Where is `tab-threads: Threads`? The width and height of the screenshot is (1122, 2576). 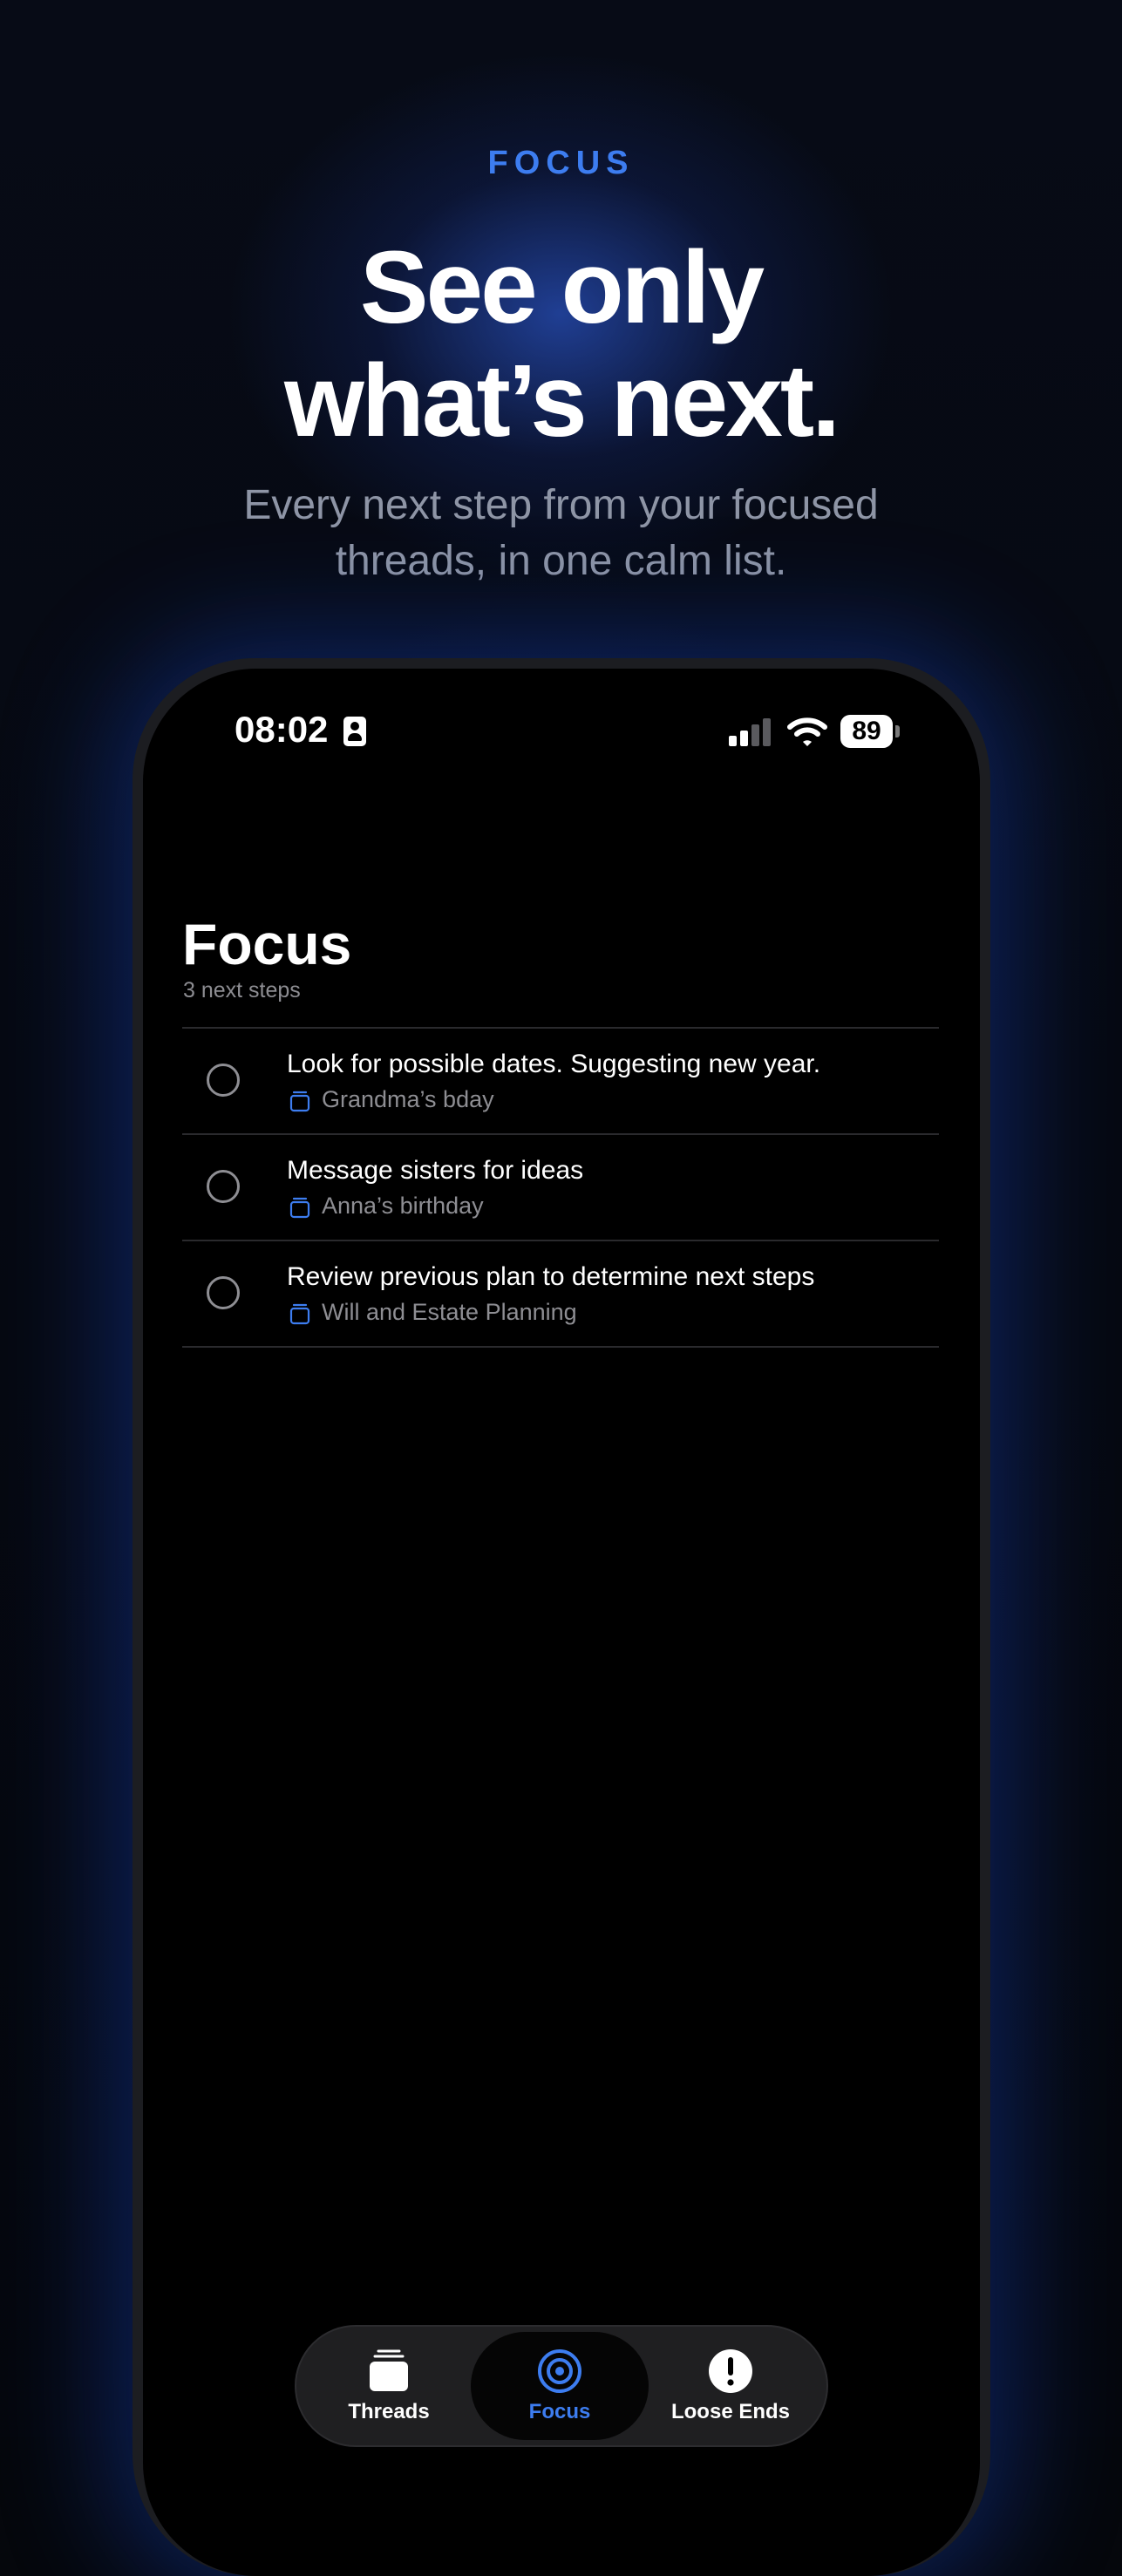
tab-threads: Threads is located at coordinates (389, 2386).